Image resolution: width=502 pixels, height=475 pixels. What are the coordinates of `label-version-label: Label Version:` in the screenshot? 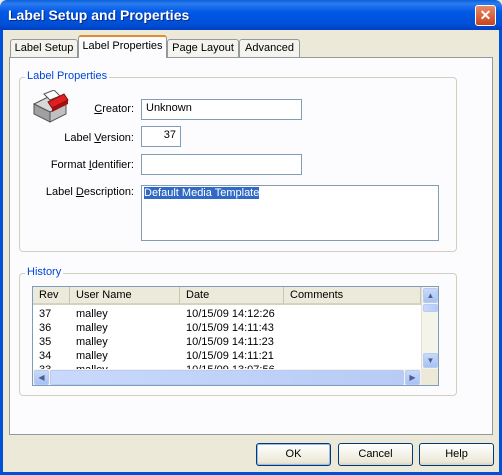 It's located at (99, 138).